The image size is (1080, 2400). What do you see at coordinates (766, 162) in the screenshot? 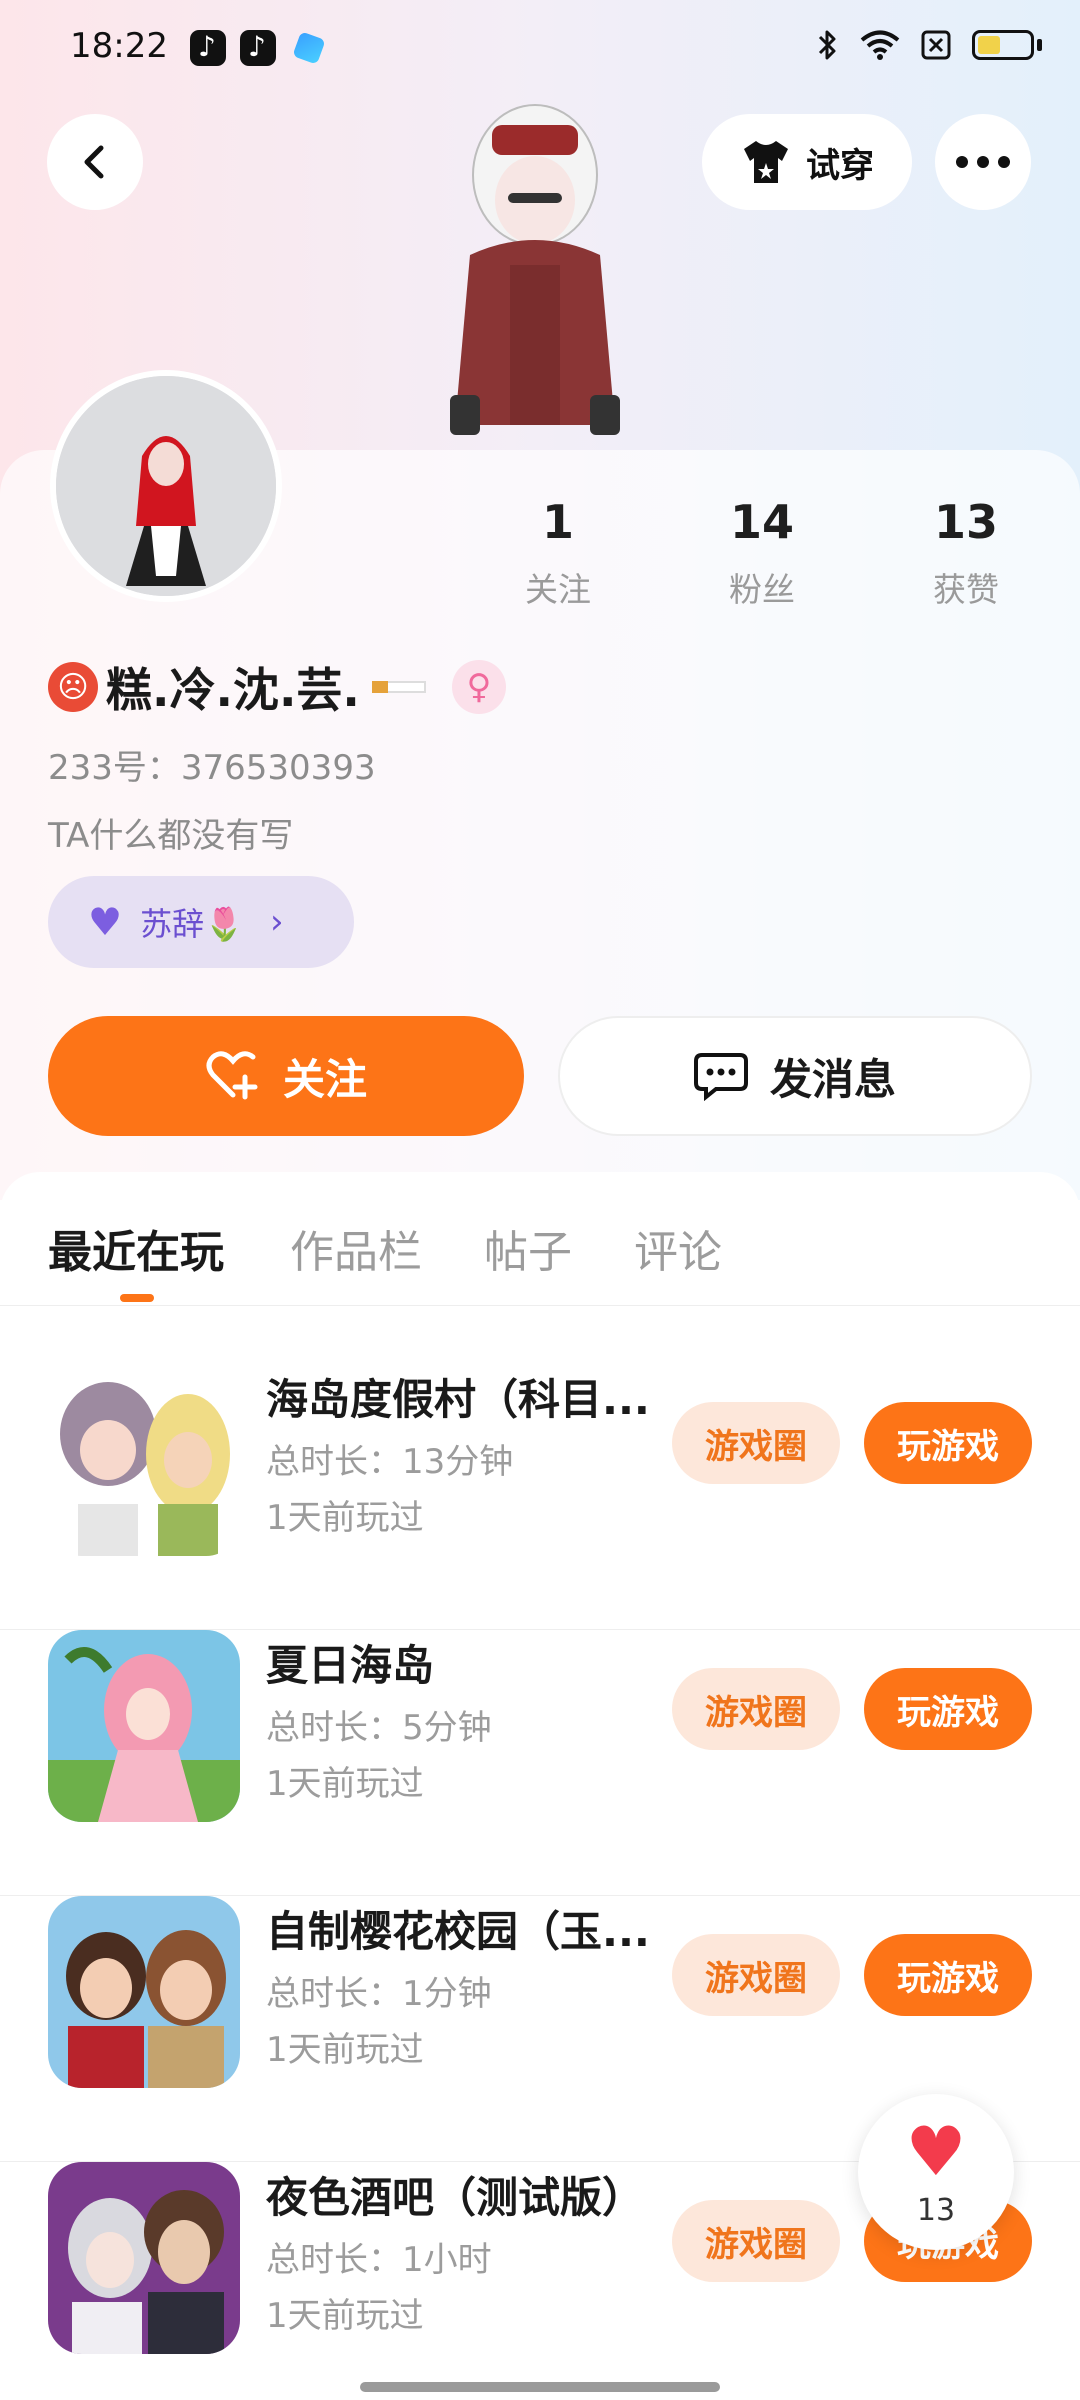
I see `tshirt-icon` at bounding box center [766, 162].